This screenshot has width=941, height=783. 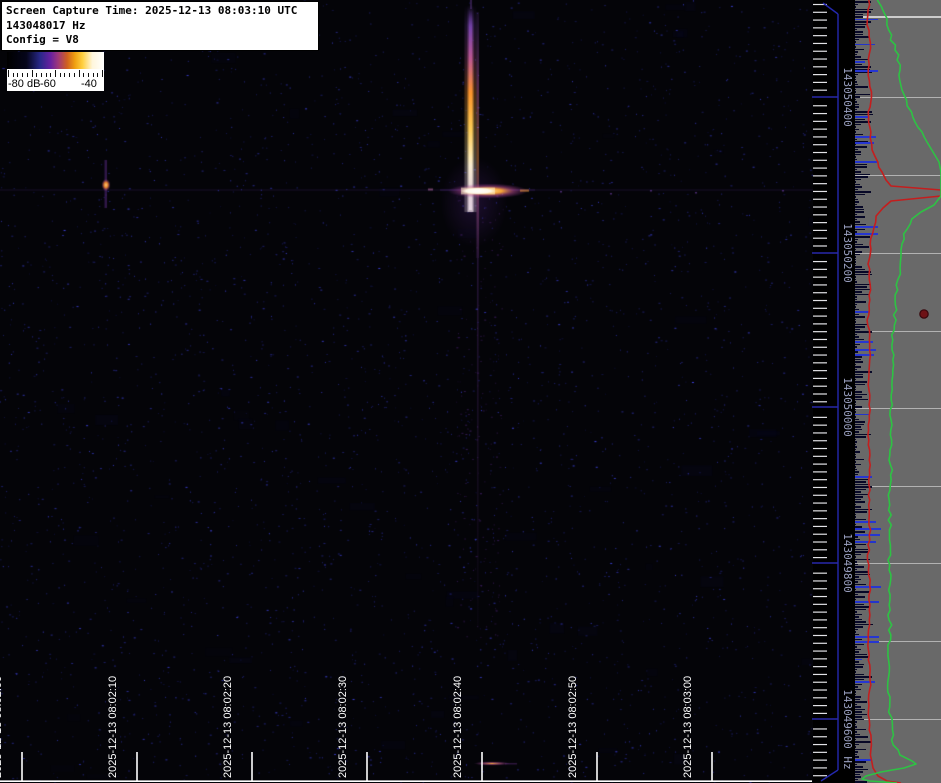 What do you see at coordinates (573, 726) in the screenshot?
I see `time-label-080250: 2025-12-13 08:02:50` at bounding box center [573, 726].